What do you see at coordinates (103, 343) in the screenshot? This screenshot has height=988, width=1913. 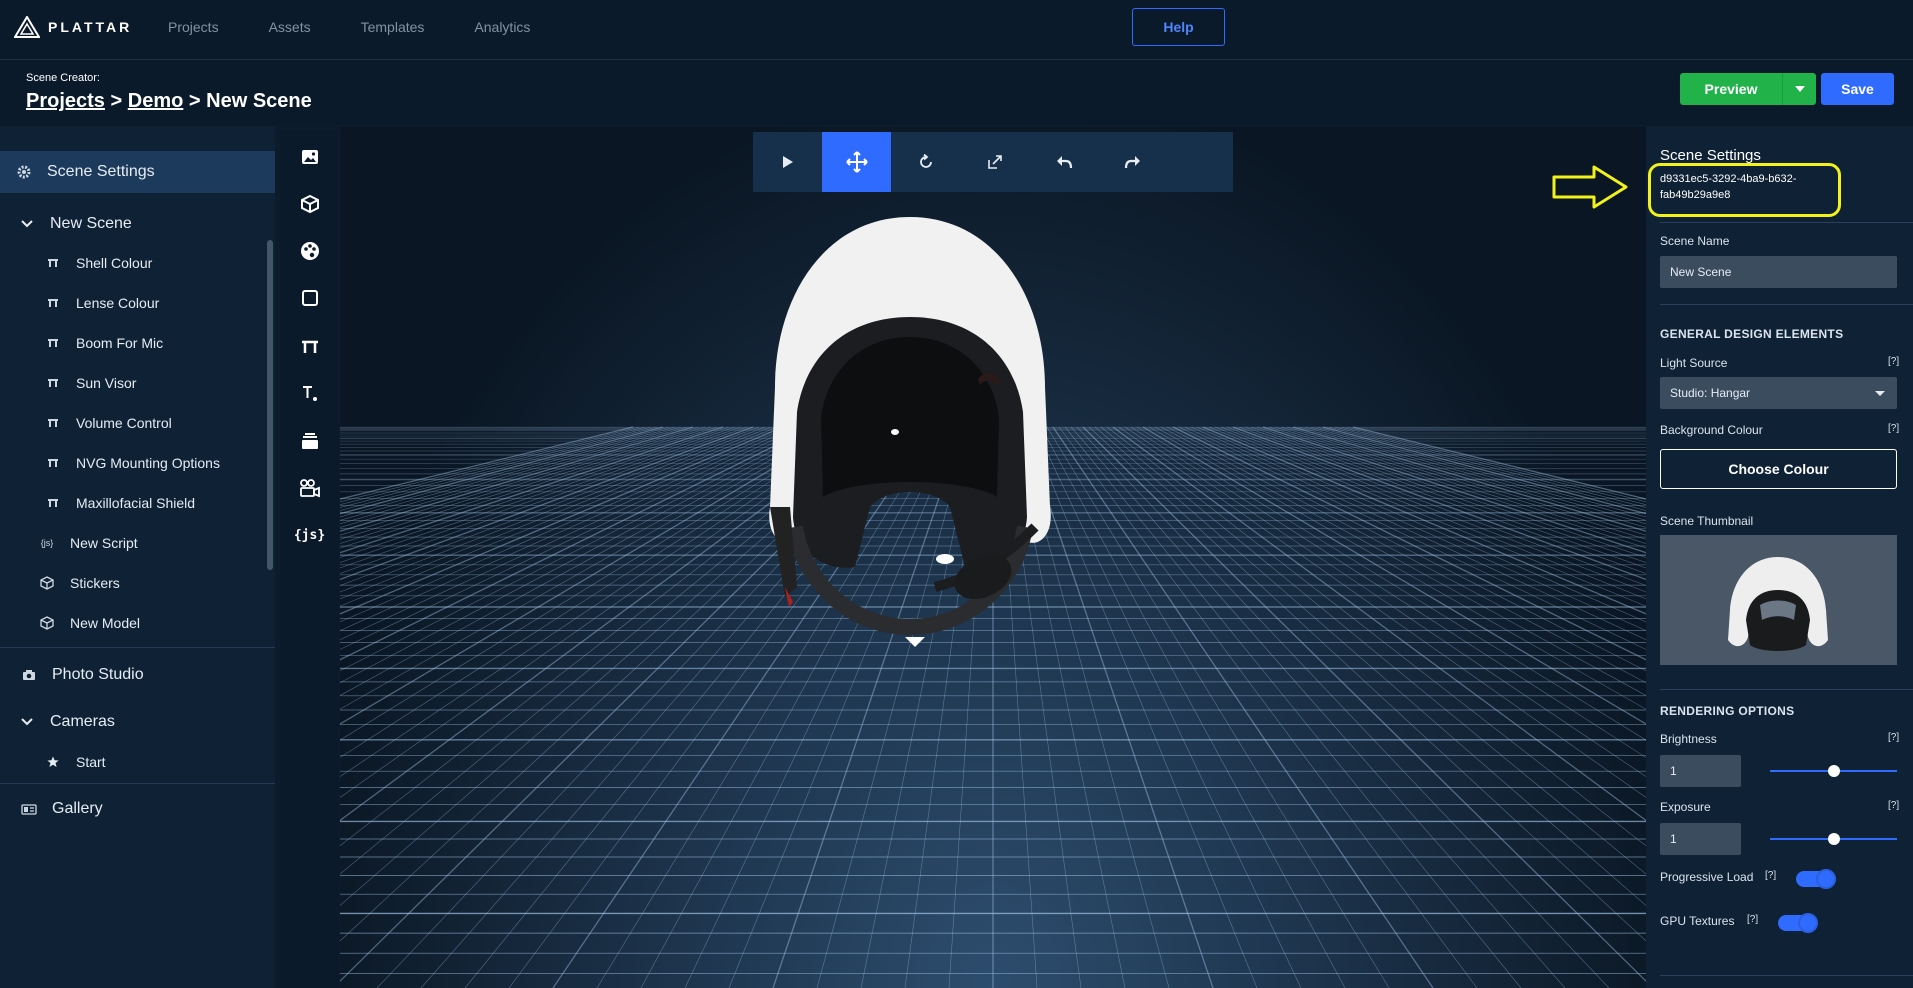 I see `sidebar-item-boom-for-mic: Boom For Mic` at bounding box center [103, 343].